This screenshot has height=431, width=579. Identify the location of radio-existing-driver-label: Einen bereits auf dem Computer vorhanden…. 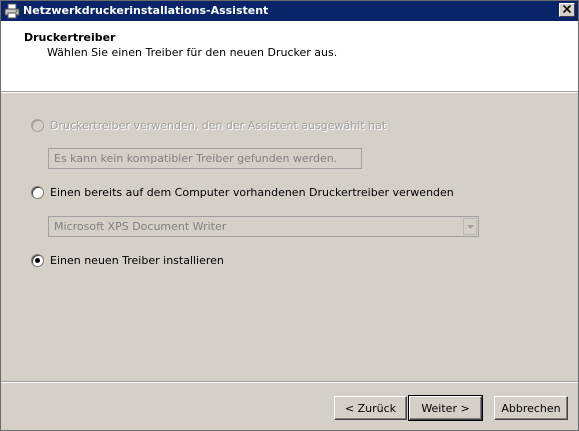
(252, 192).